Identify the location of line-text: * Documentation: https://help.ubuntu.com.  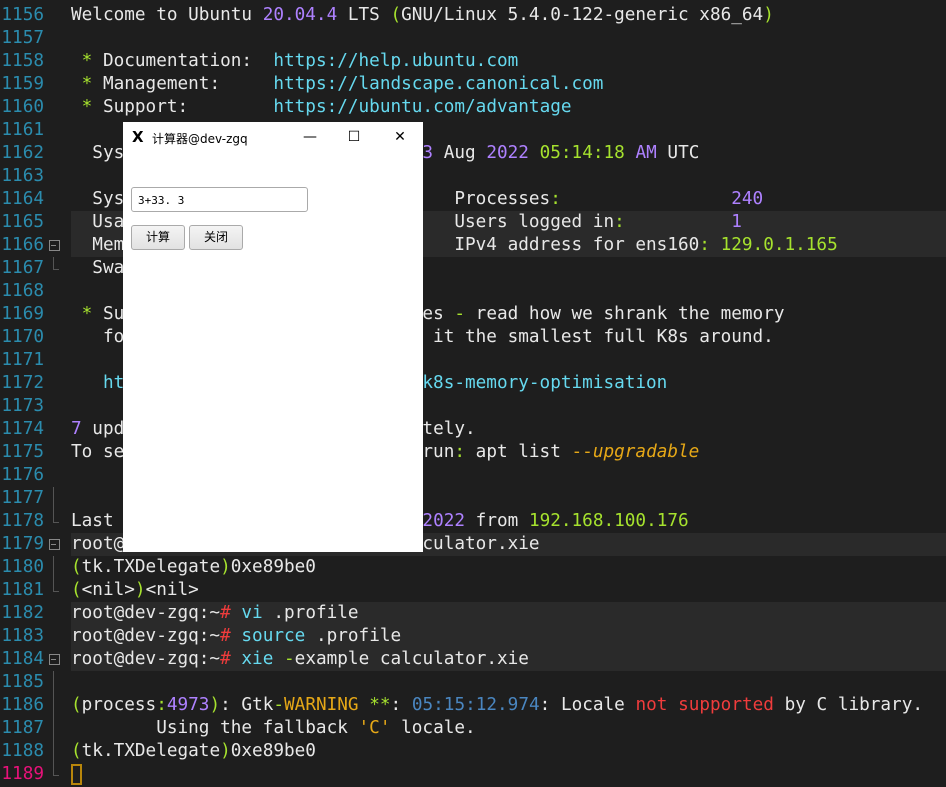
(508, 61).